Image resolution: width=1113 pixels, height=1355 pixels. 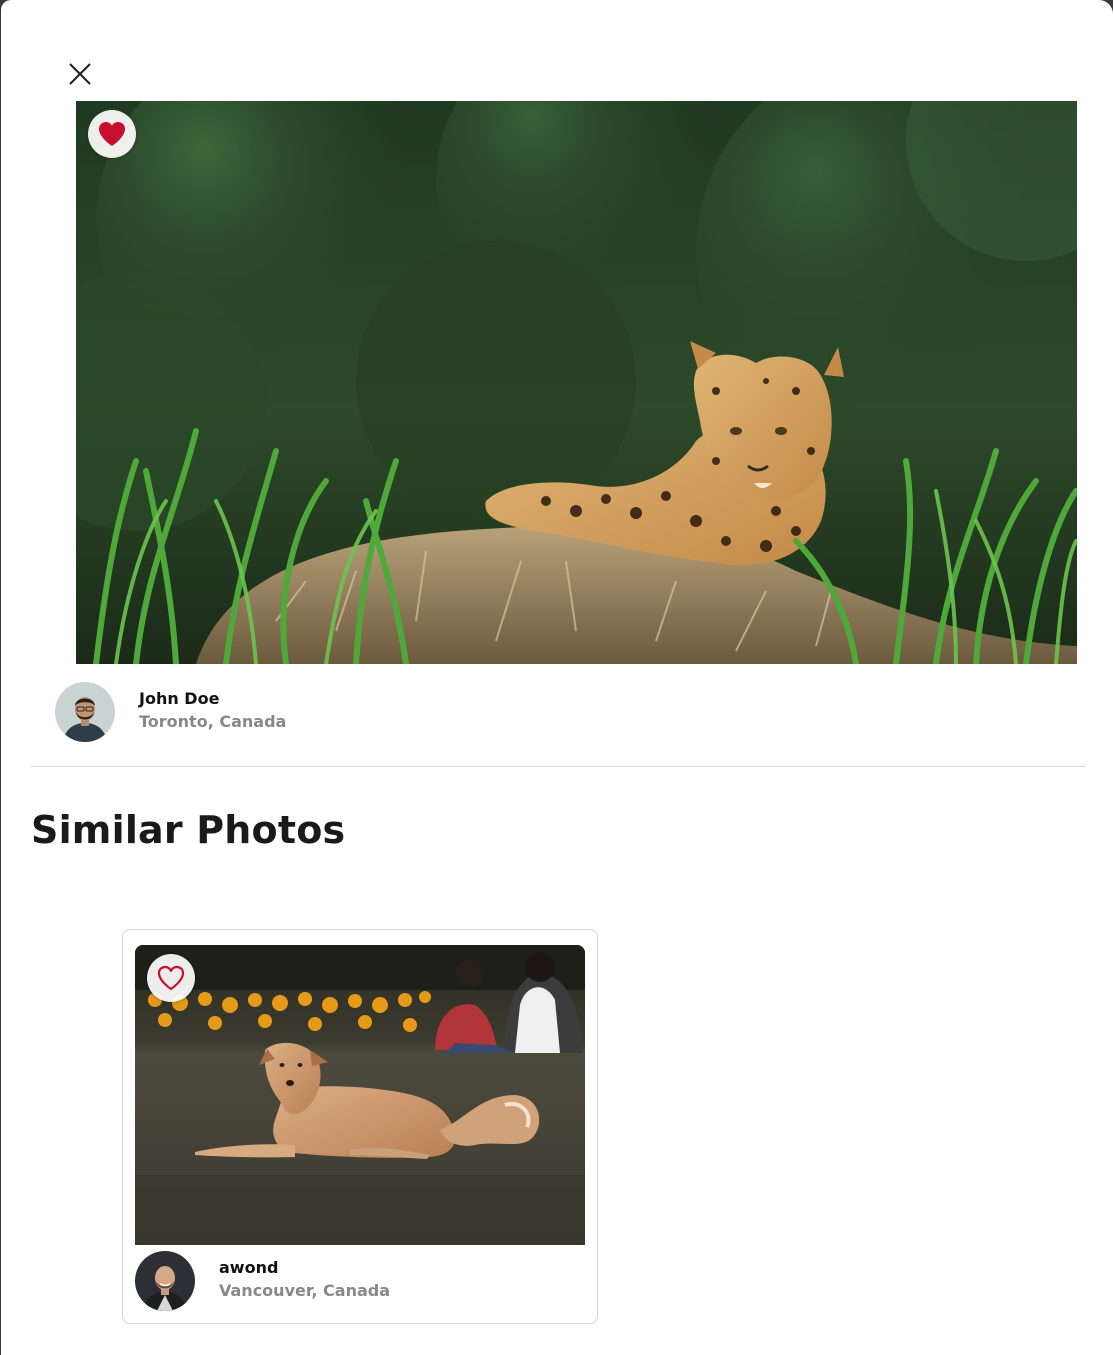 I want to click on section-title: Similar Photos, so click(x=188, y=830).